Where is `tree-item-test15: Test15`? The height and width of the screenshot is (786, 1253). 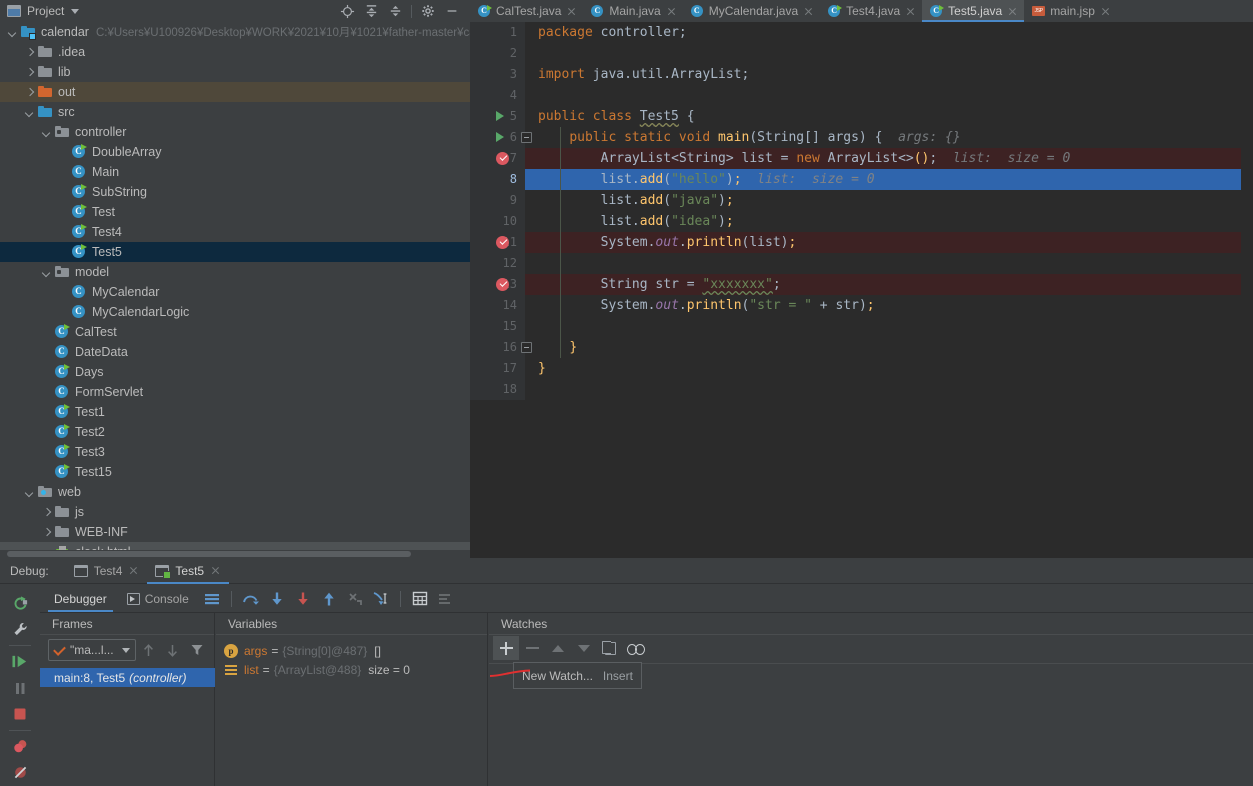
tree-item-test15: Test15 is located at coordinates (235, 472).